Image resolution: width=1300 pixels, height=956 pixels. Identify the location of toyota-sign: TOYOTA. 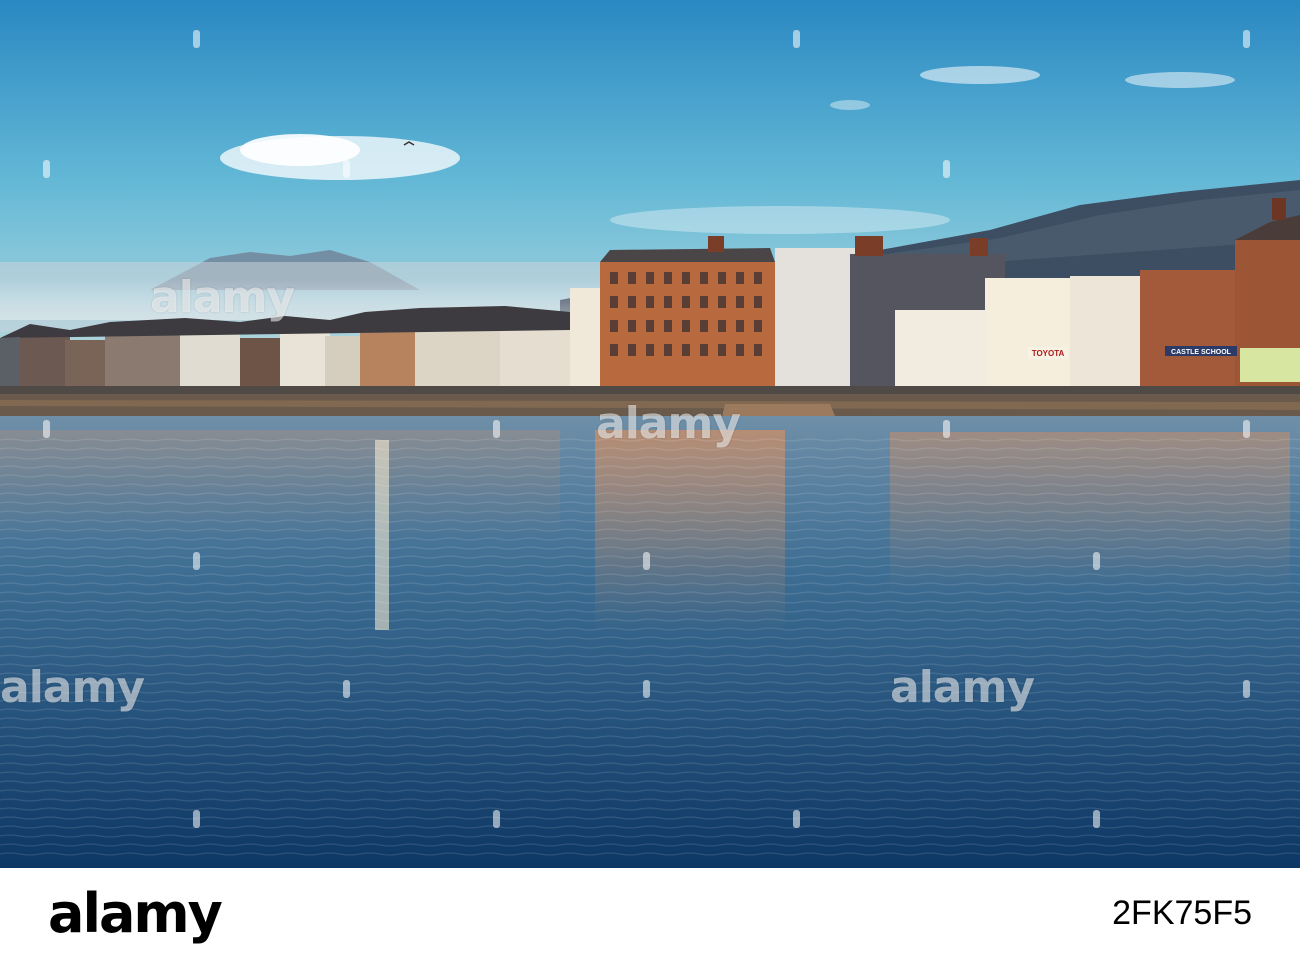
(1048, 353).